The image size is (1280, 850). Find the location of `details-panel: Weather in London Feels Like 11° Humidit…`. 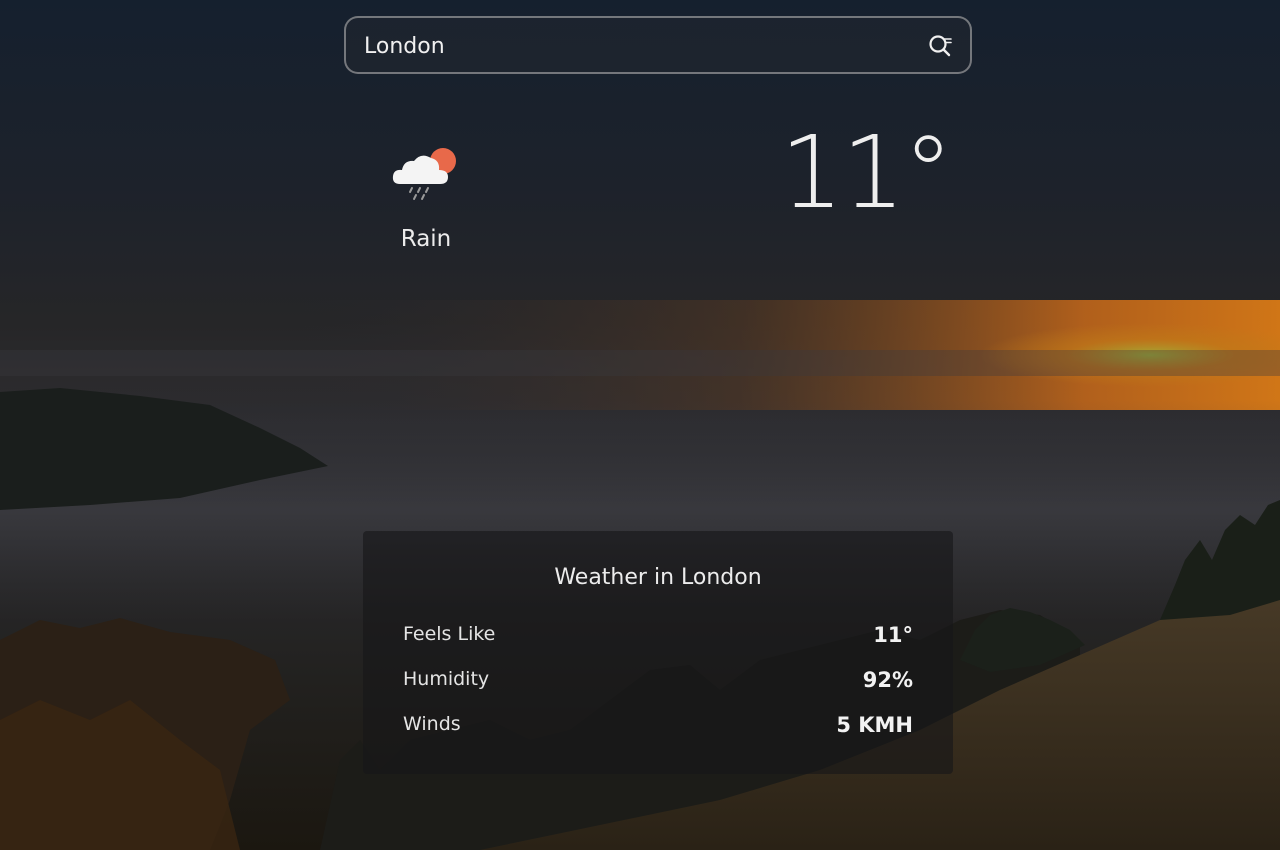

details-panel: Weather in London Feels Like 11° Humidit… is located at coordinates (658, 652).